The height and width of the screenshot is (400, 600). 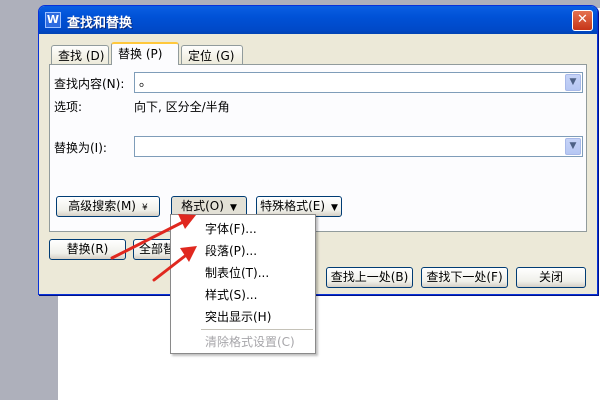 I want to click on tab-replace: 替换 (P), so click(x=145, y=53).